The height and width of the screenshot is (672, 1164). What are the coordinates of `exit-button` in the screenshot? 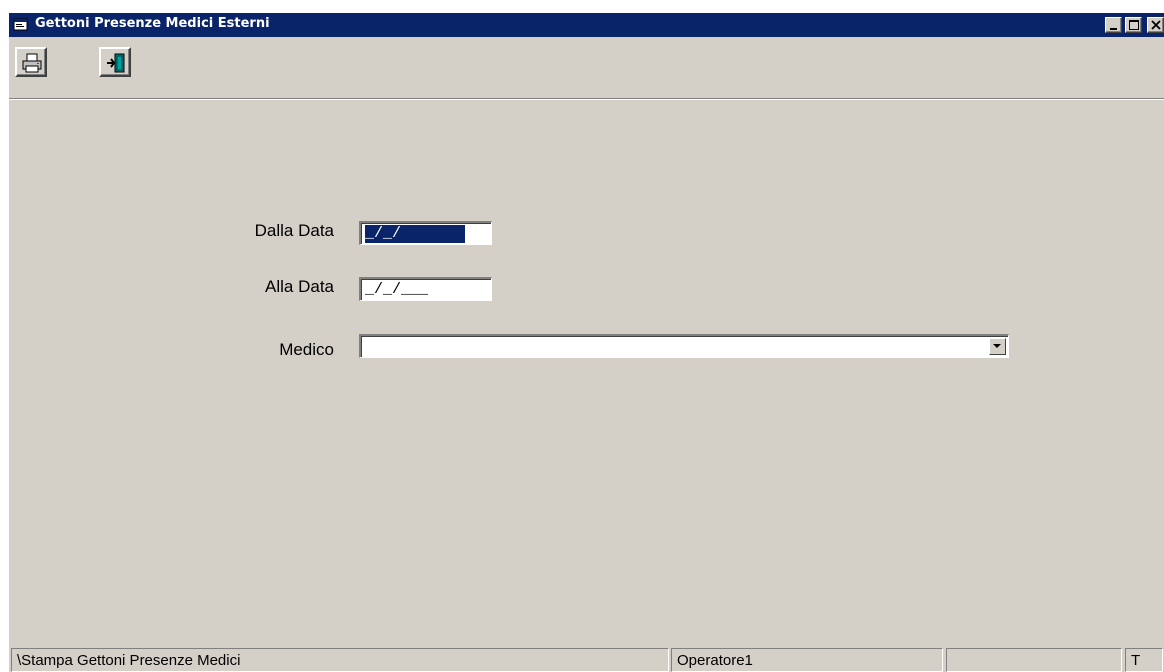 It's located at (115, 62).